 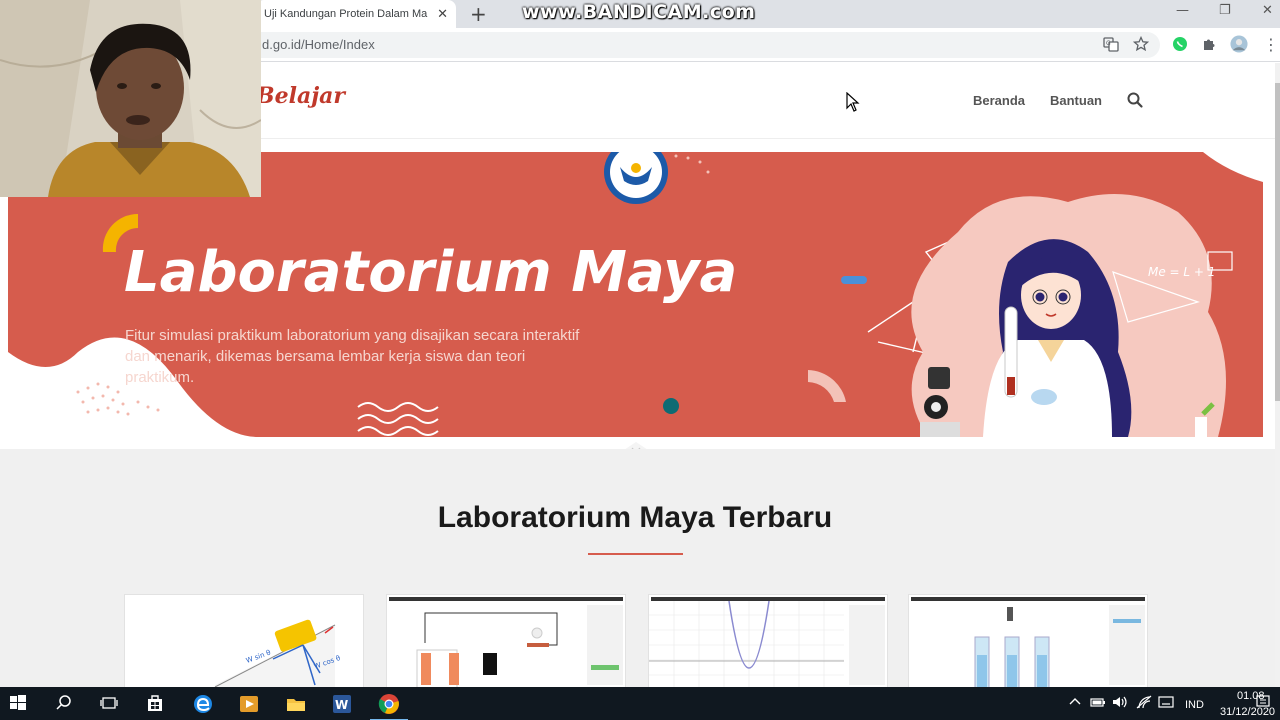 I want to click on parabola-thumbnail, so click(x=767, y=643).